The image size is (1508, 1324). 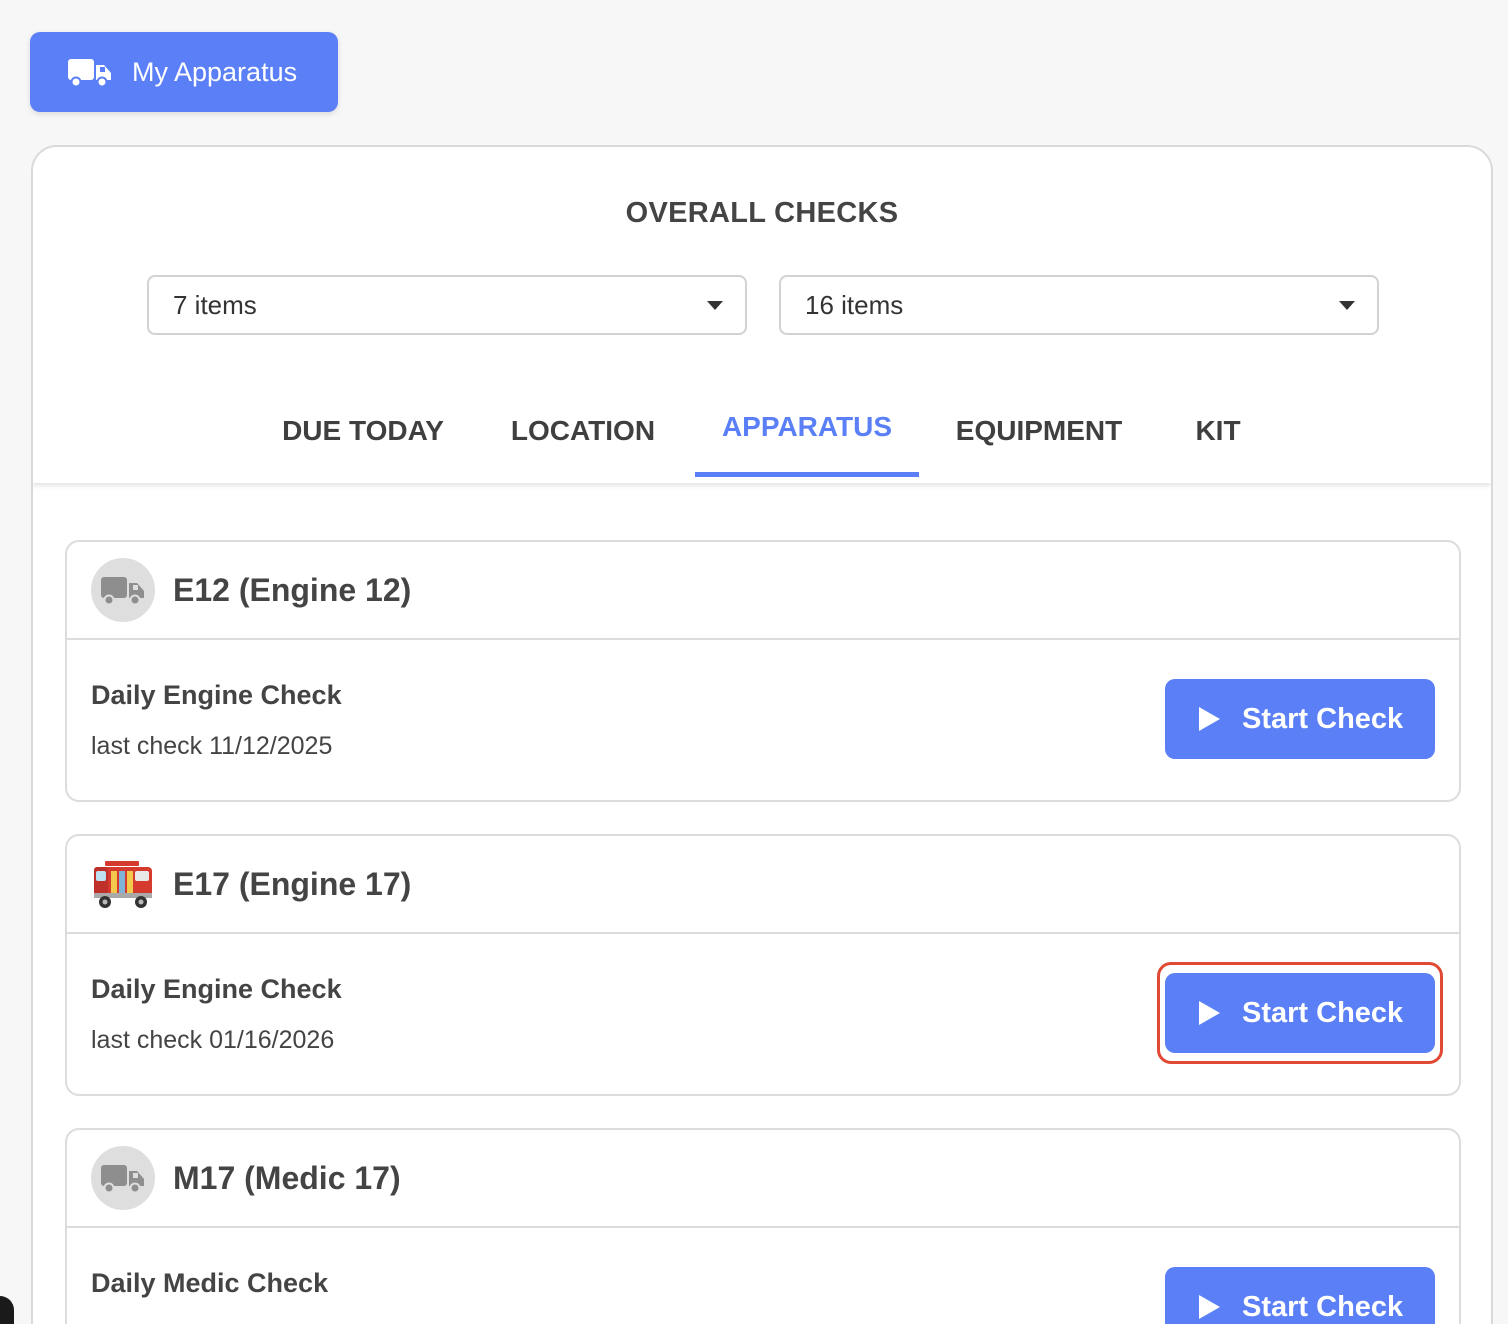 I want to click on apparatus-name: M17 (Medic 17), so click(x=287, y=1177).